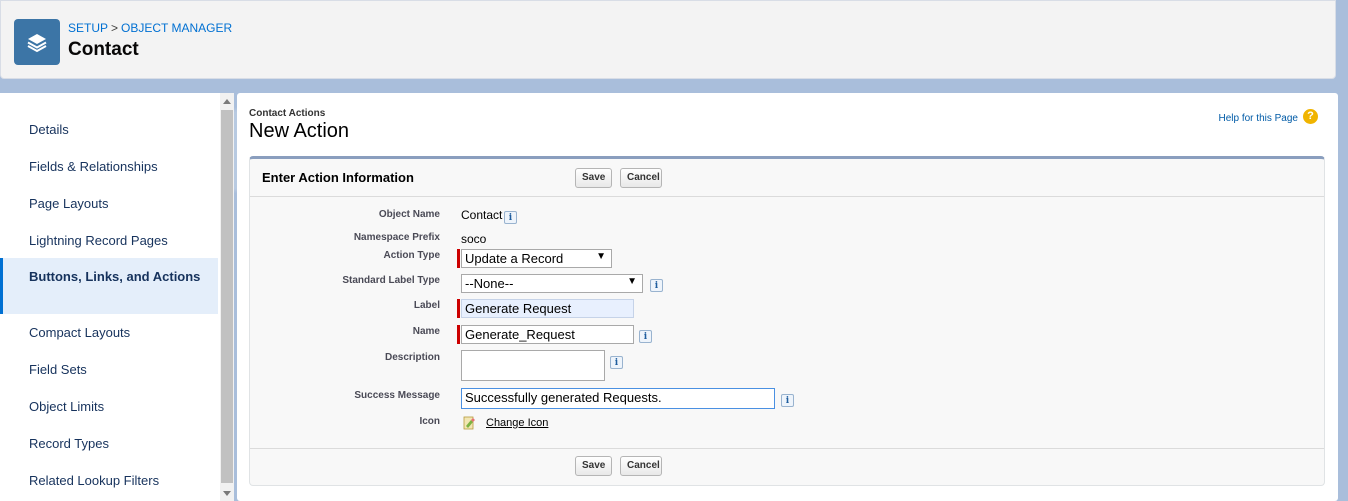 The width and height of the screenshot is (1348, 501). I want to click on standard-label-type-select: --None-- ▼, so click(552, 283).